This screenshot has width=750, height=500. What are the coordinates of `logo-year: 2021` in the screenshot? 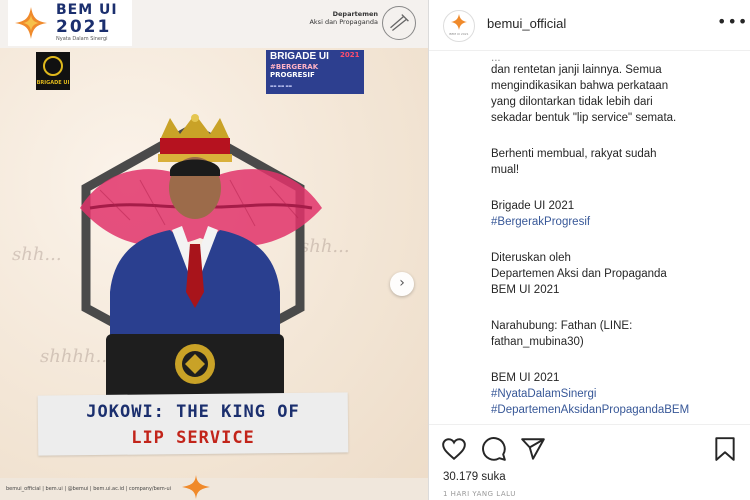 It's located at (84, 27).